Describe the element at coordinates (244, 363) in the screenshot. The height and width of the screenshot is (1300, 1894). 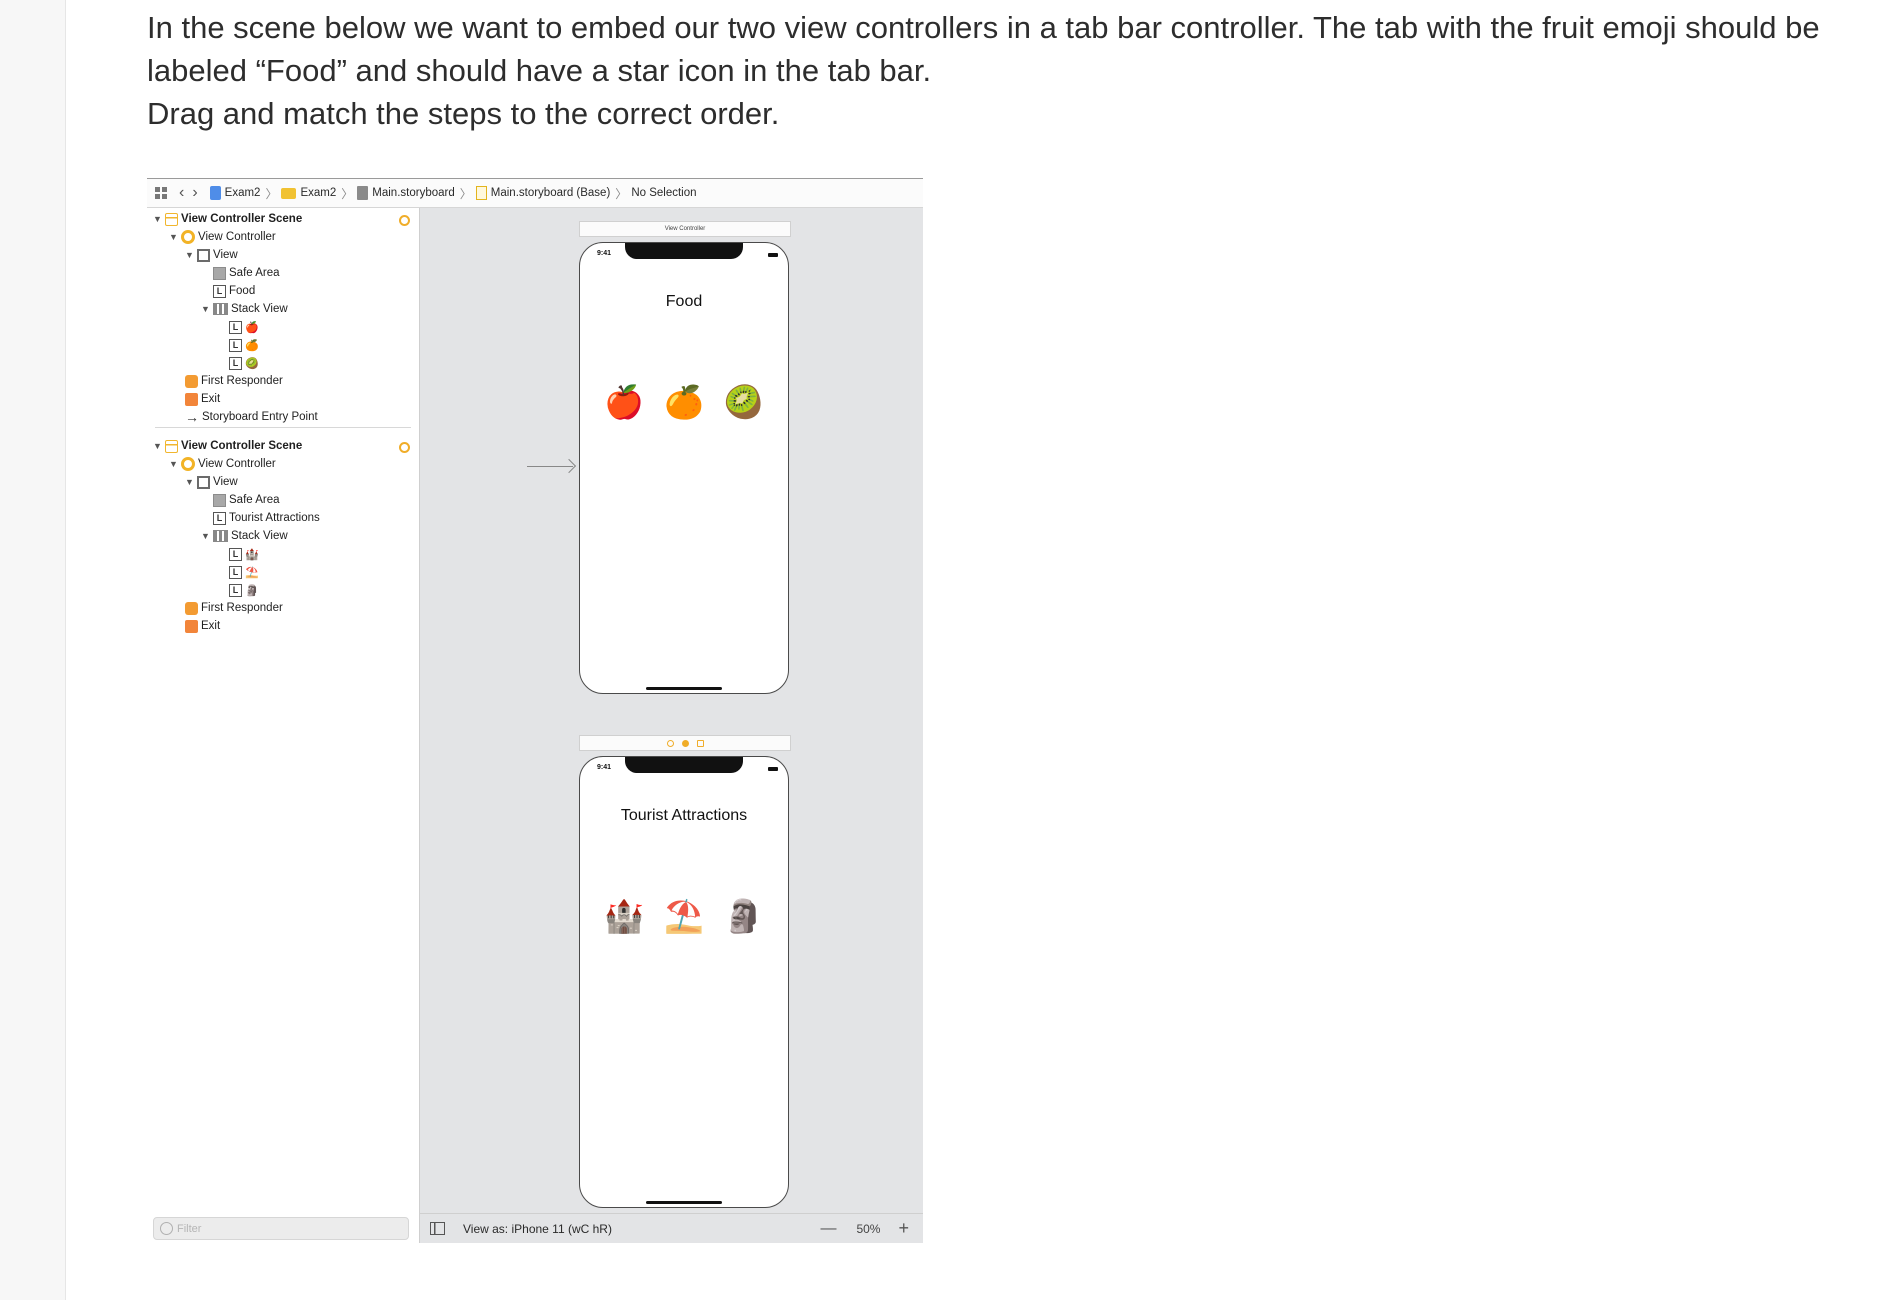
I see `outline-stack-item: L 🥝` at that location.